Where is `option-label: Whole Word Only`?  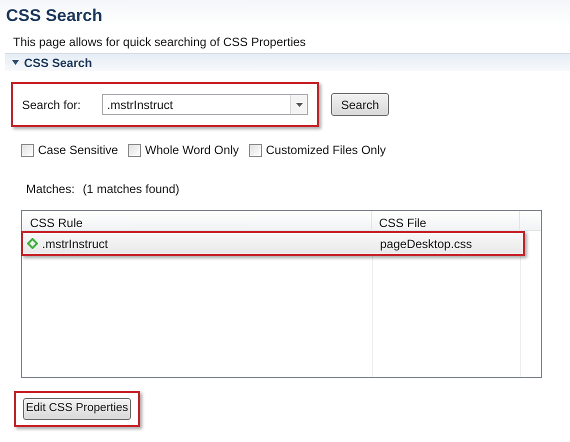
option-label: Whole Word Only is located at coordinates (192, 150).